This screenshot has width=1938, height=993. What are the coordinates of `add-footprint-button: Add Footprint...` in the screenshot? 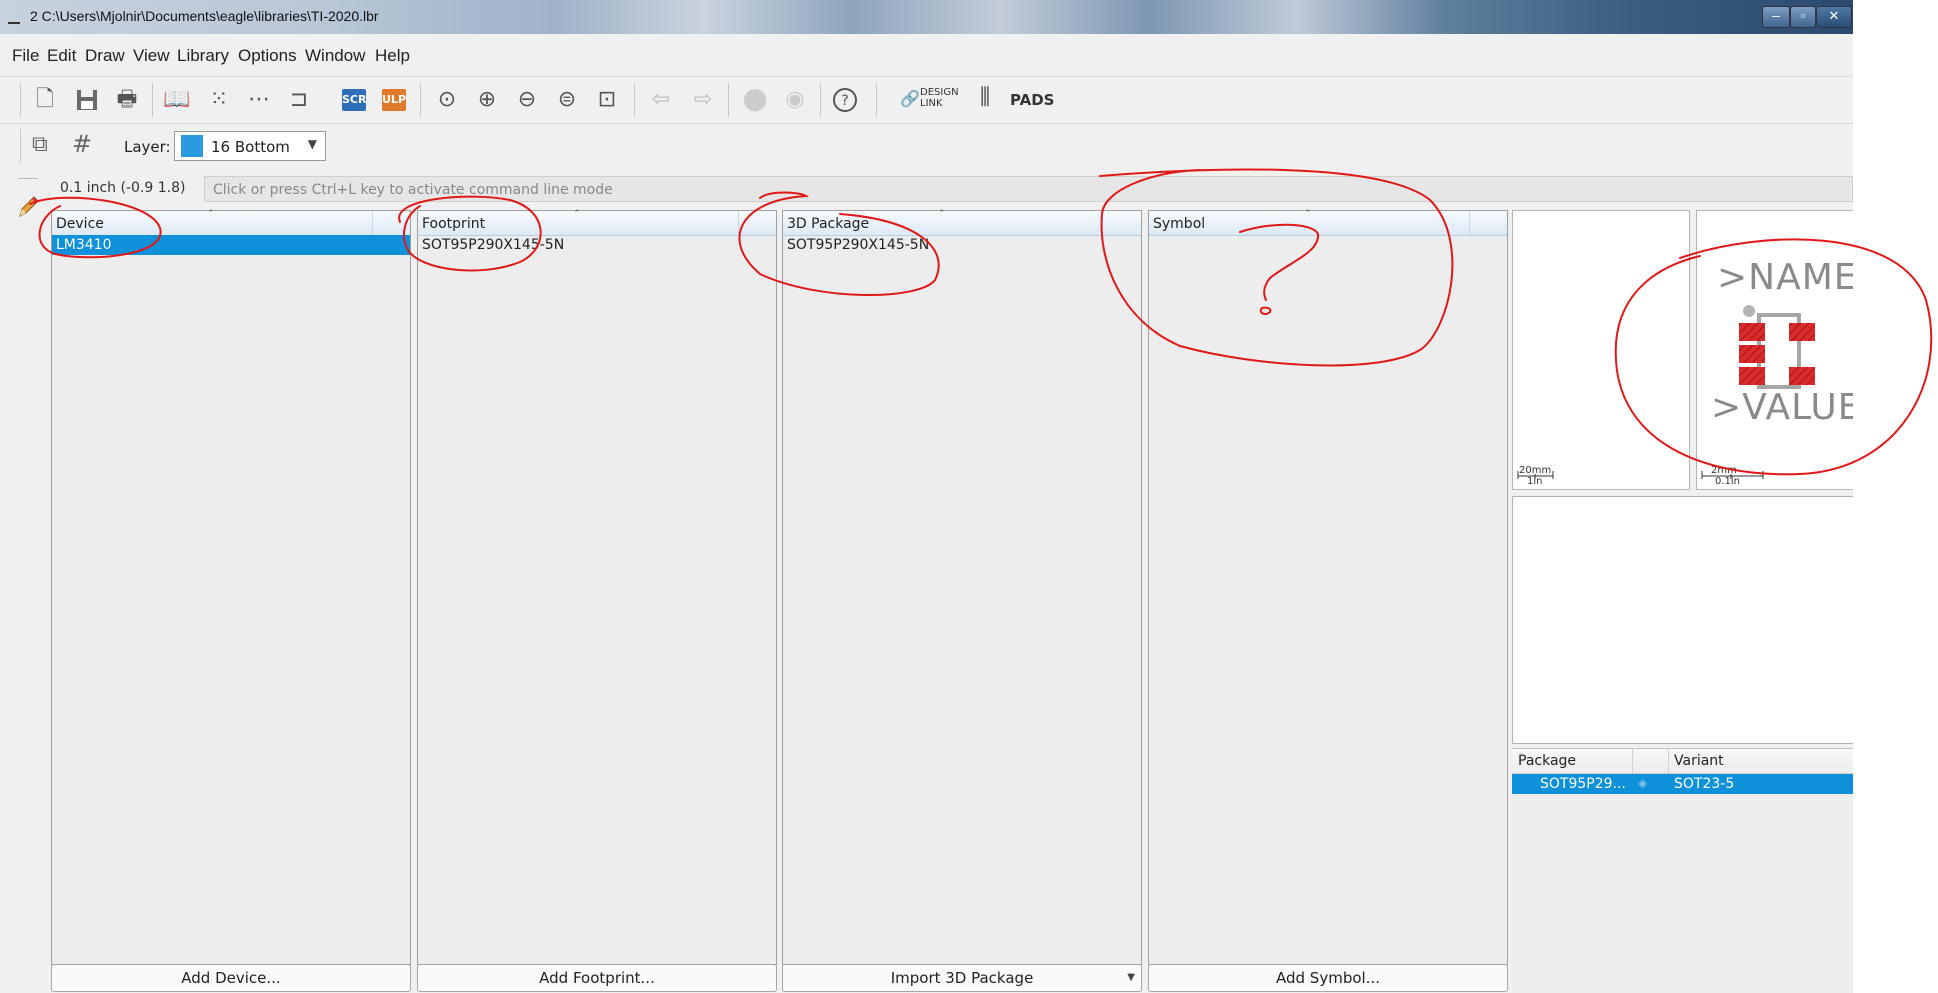 It's located at (597, 978).